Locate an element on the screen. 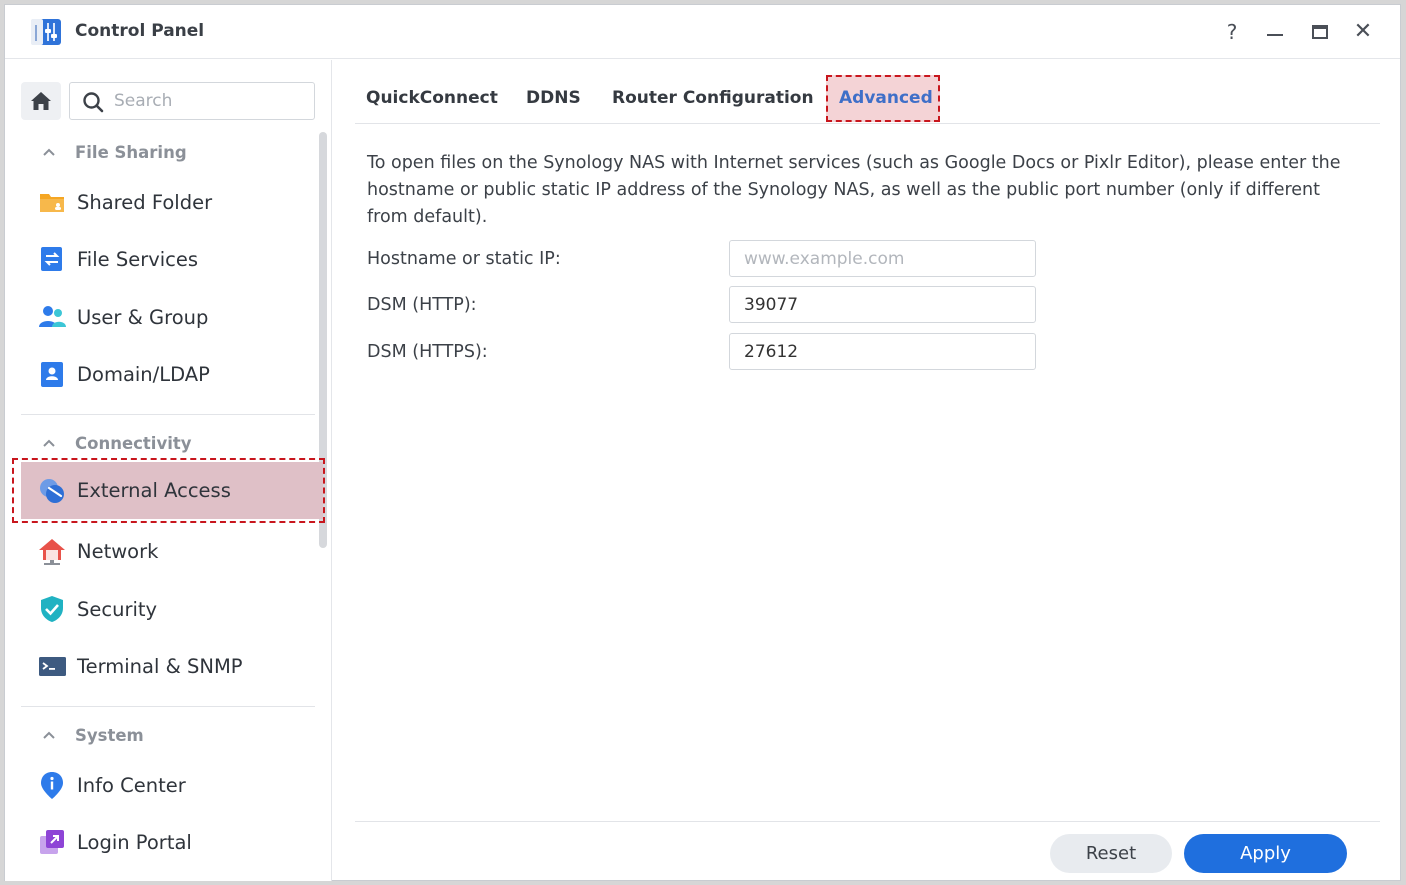 This screenshot has height=885, width=1406. terminal-icon is located at coordinates (52, 666).